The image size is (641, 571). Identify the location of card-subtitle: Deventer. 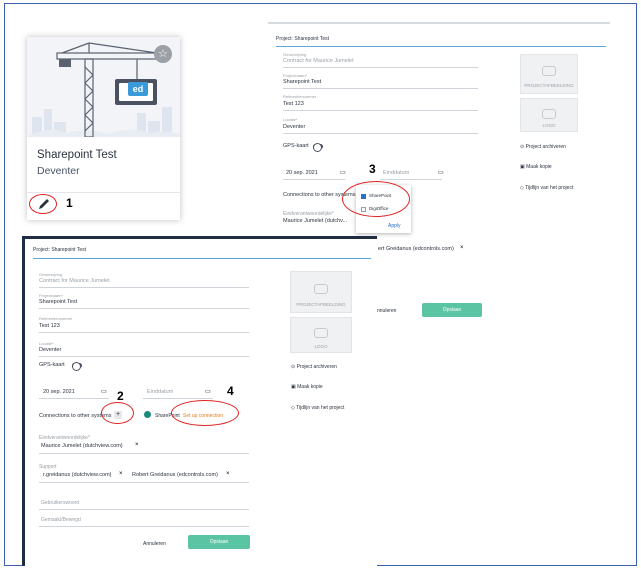
(58, 171).